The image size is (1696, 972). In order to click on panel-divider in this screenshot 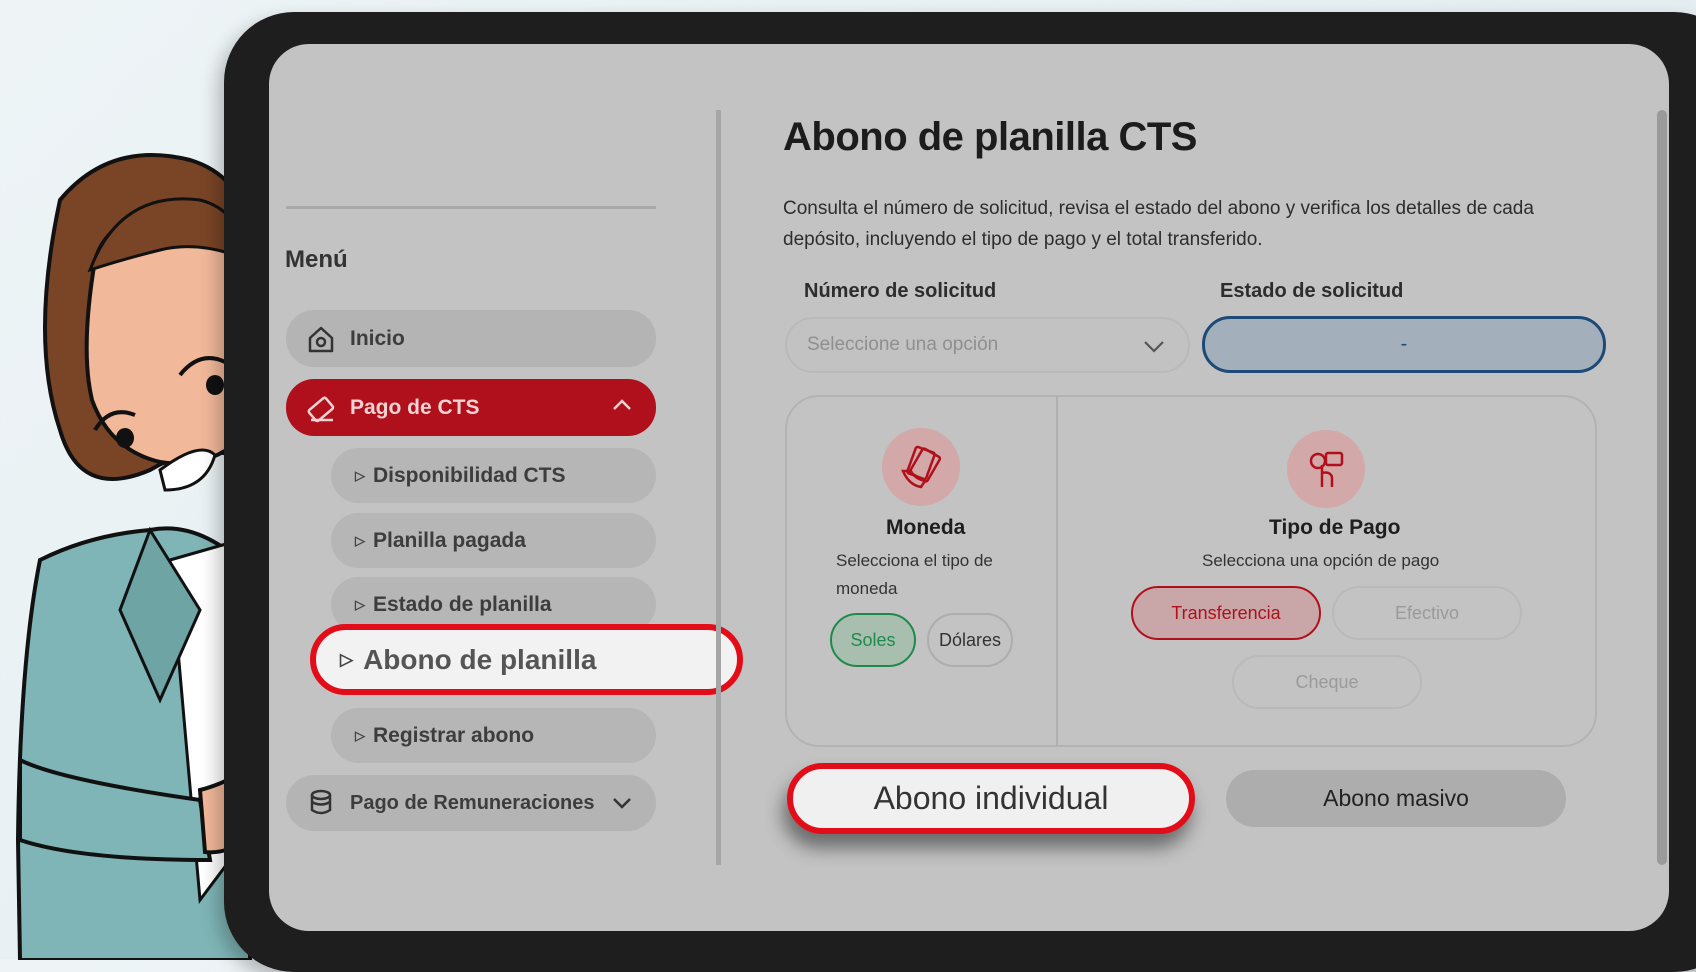, I will do `click(1057, 571)`.